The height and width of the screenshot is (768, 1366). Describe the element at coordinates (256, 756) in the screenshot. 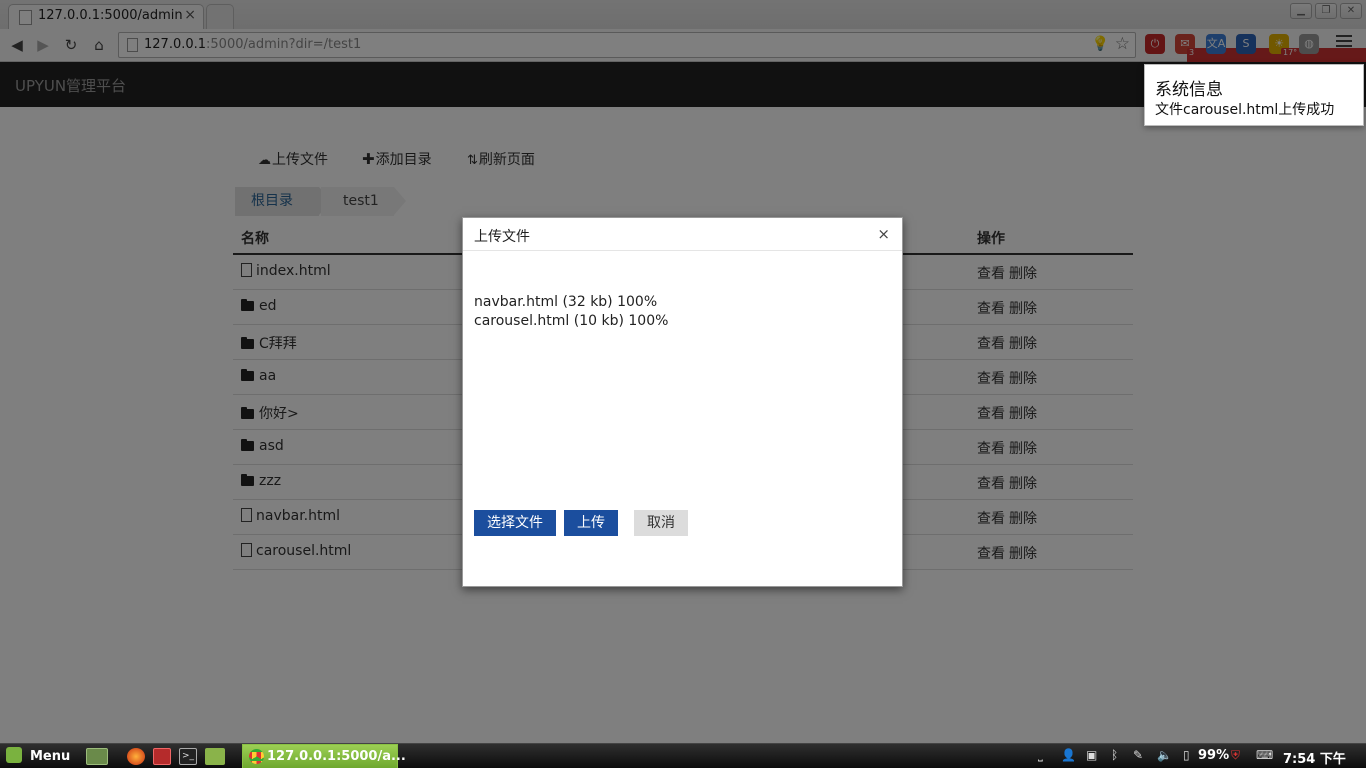

I see `chrome-icon` at that location.